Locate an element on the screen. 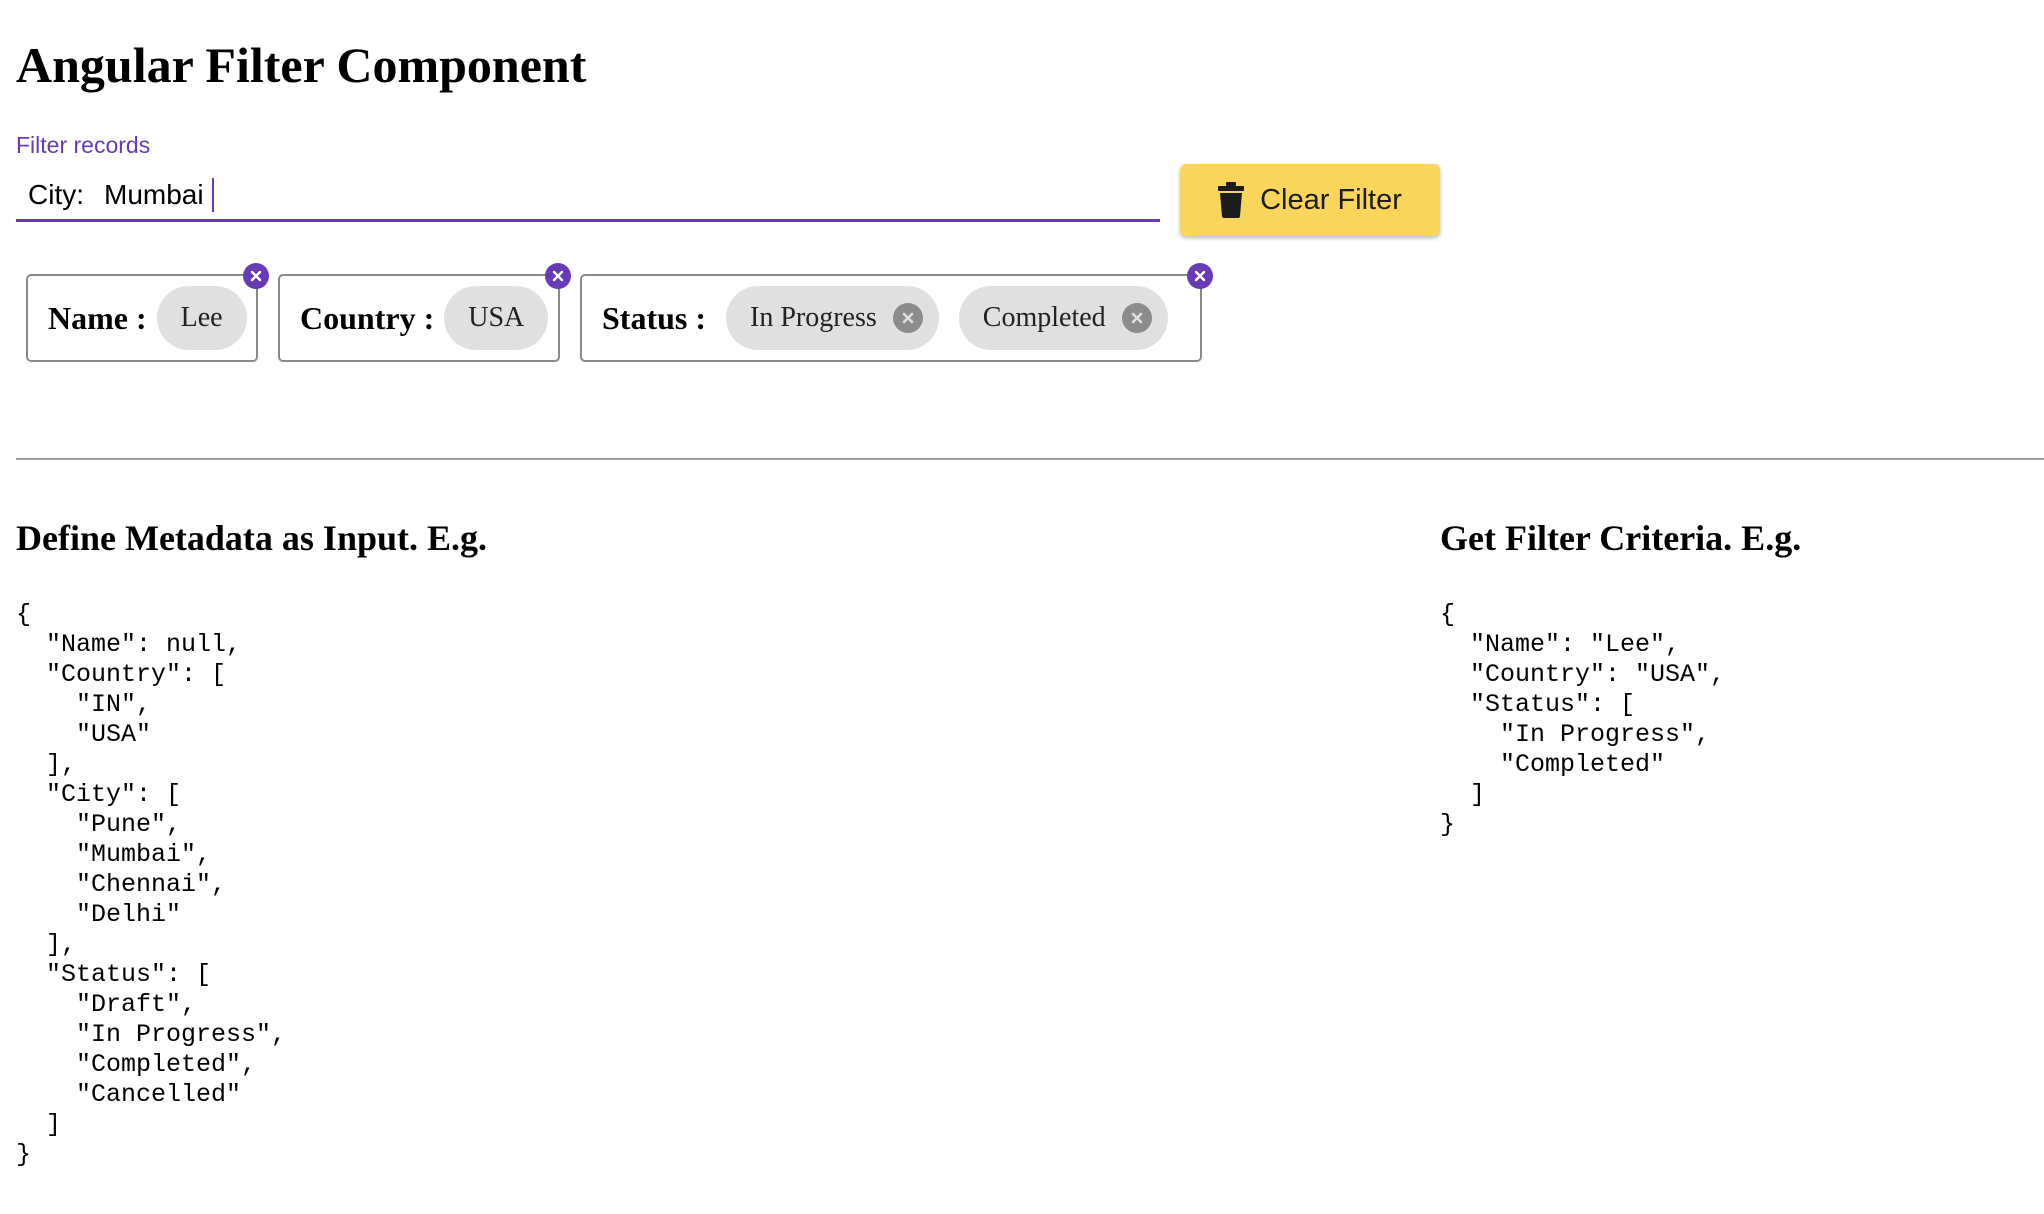  chip-group-name: Name : Lee is located at coordinates (147, 312).